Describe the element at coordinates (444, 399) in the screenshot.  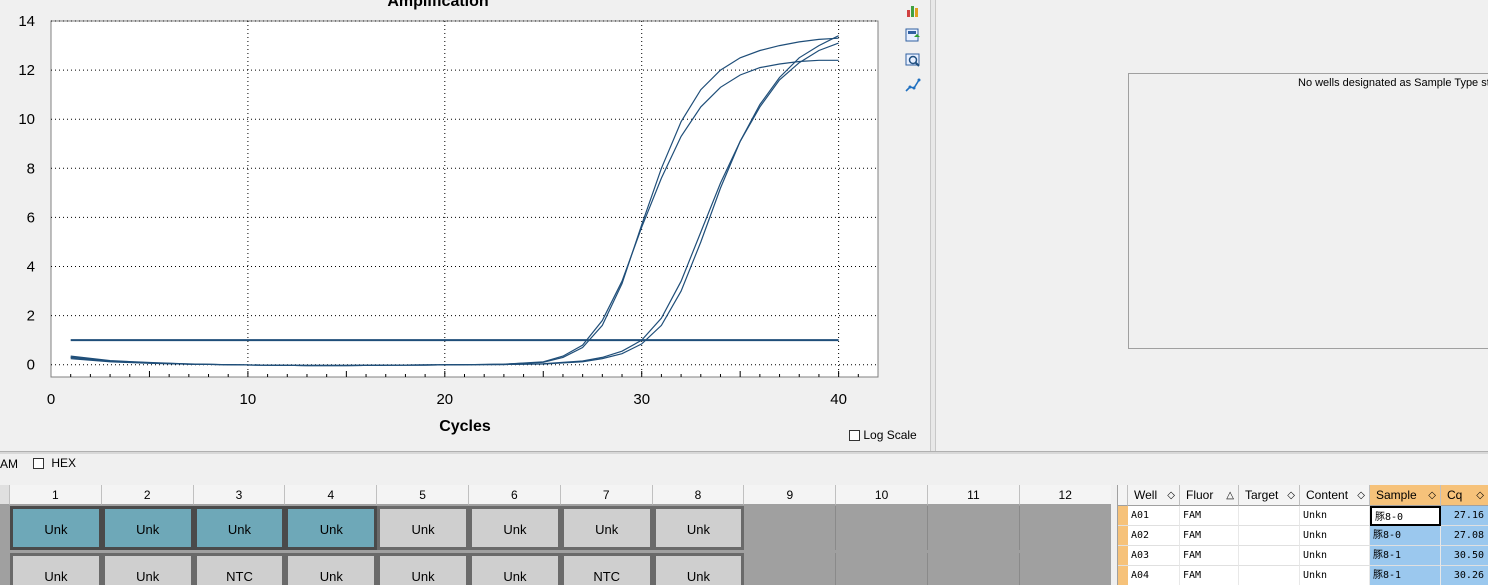
I see `x-tick-label: 20` at that location.